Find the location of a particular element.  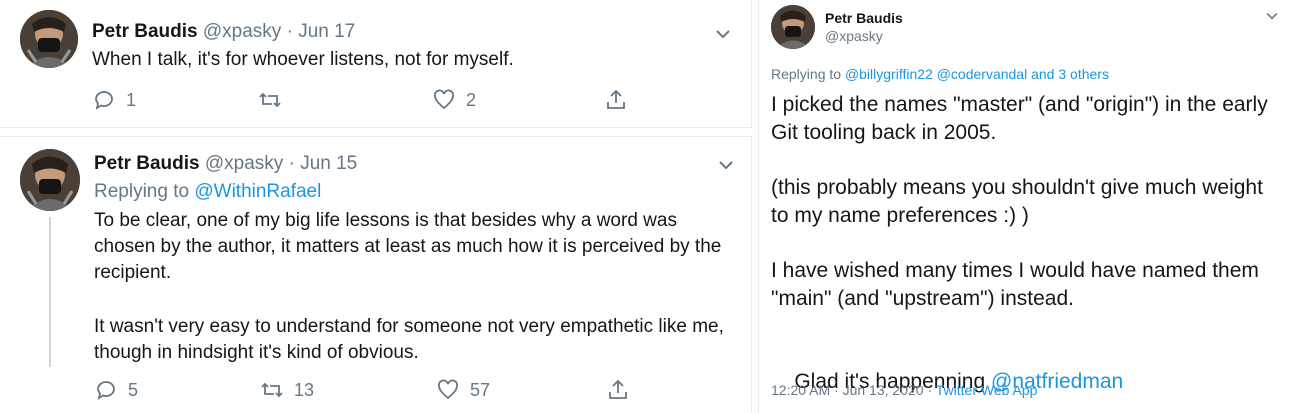

others-link: and 3 others is located at coordinates (1068, 74).